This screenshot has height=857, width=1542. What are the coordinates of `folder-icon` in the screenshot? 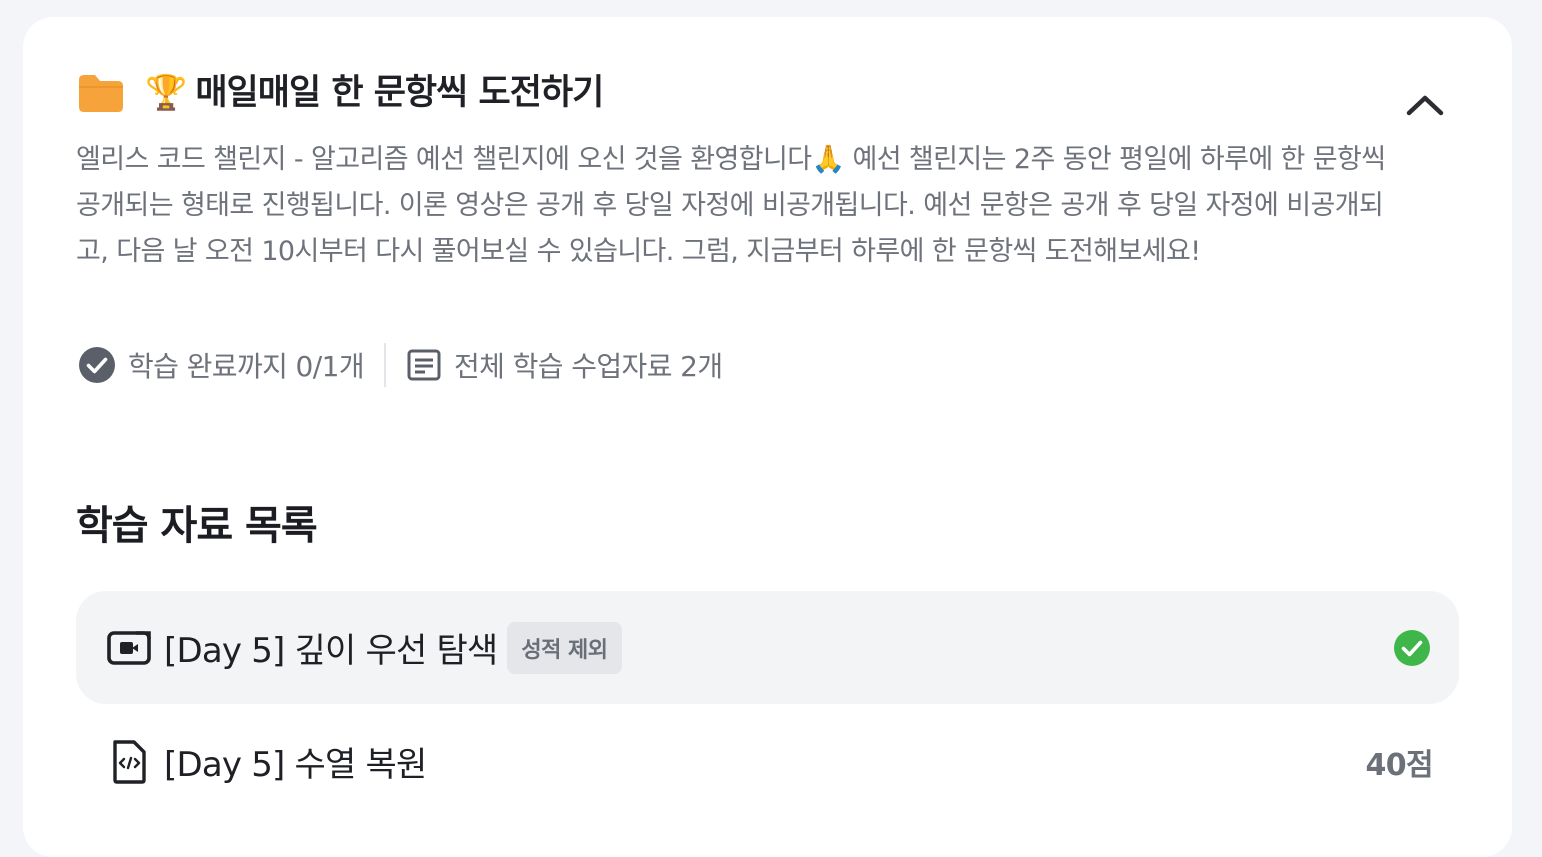 It's located at (101, 93).